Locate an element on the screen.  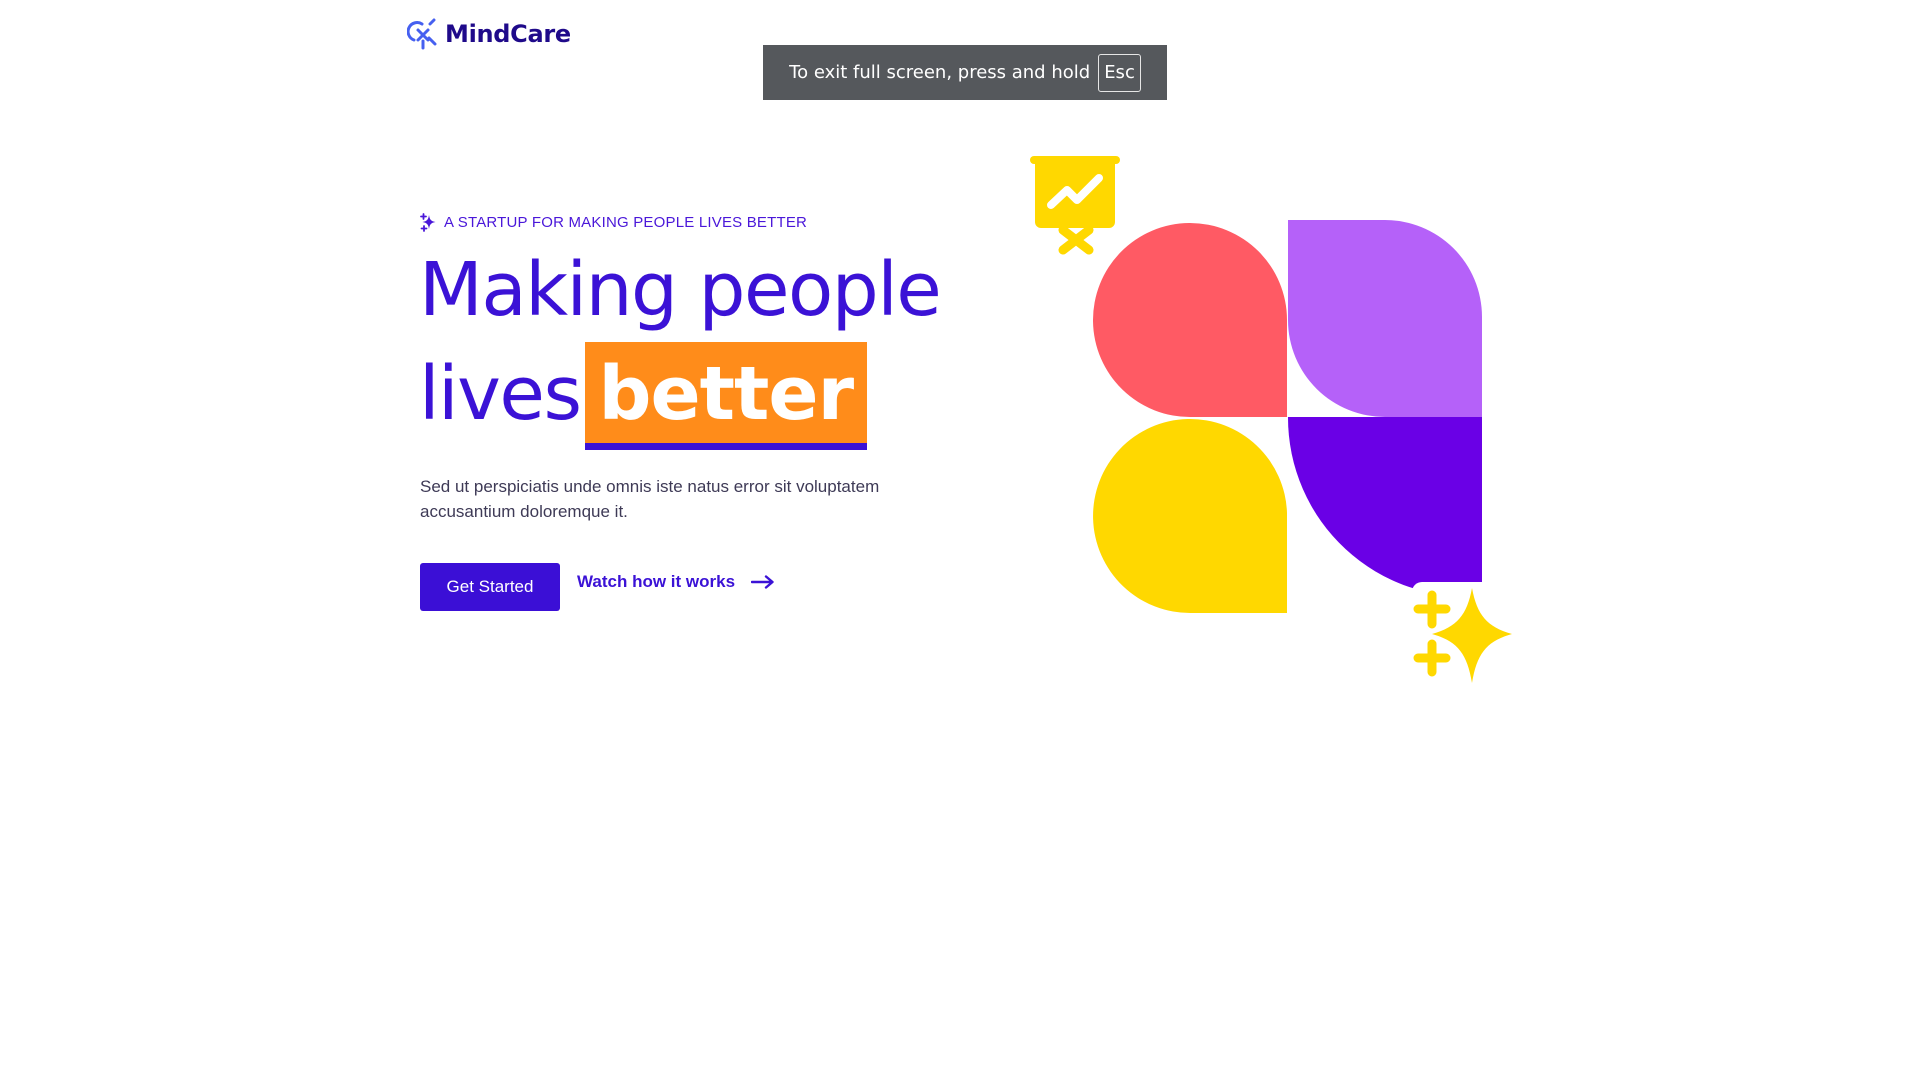
get-started-button: Get Started is located at coordinates (490, 587).